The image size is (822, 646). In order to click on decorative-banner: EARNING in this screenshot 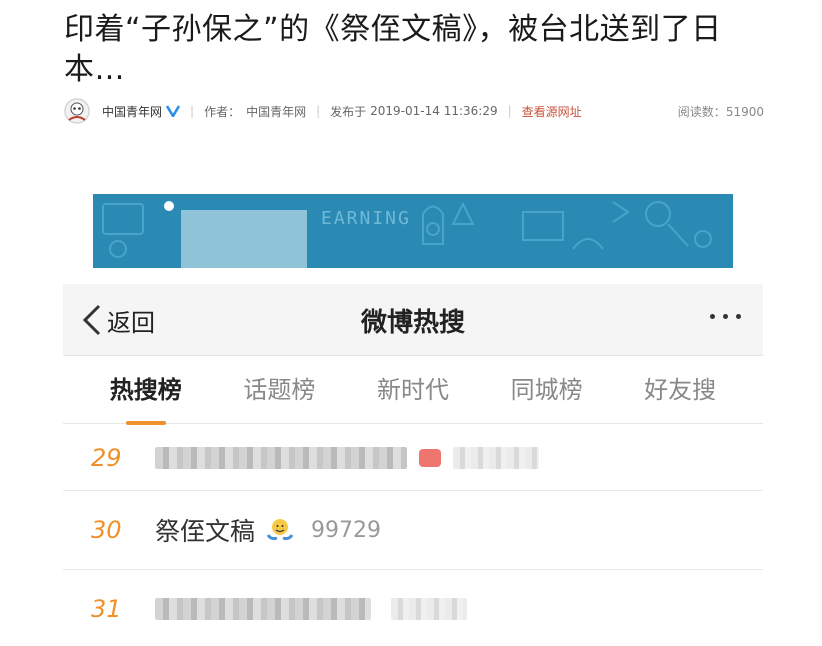, I will do `click(413, 231)`.